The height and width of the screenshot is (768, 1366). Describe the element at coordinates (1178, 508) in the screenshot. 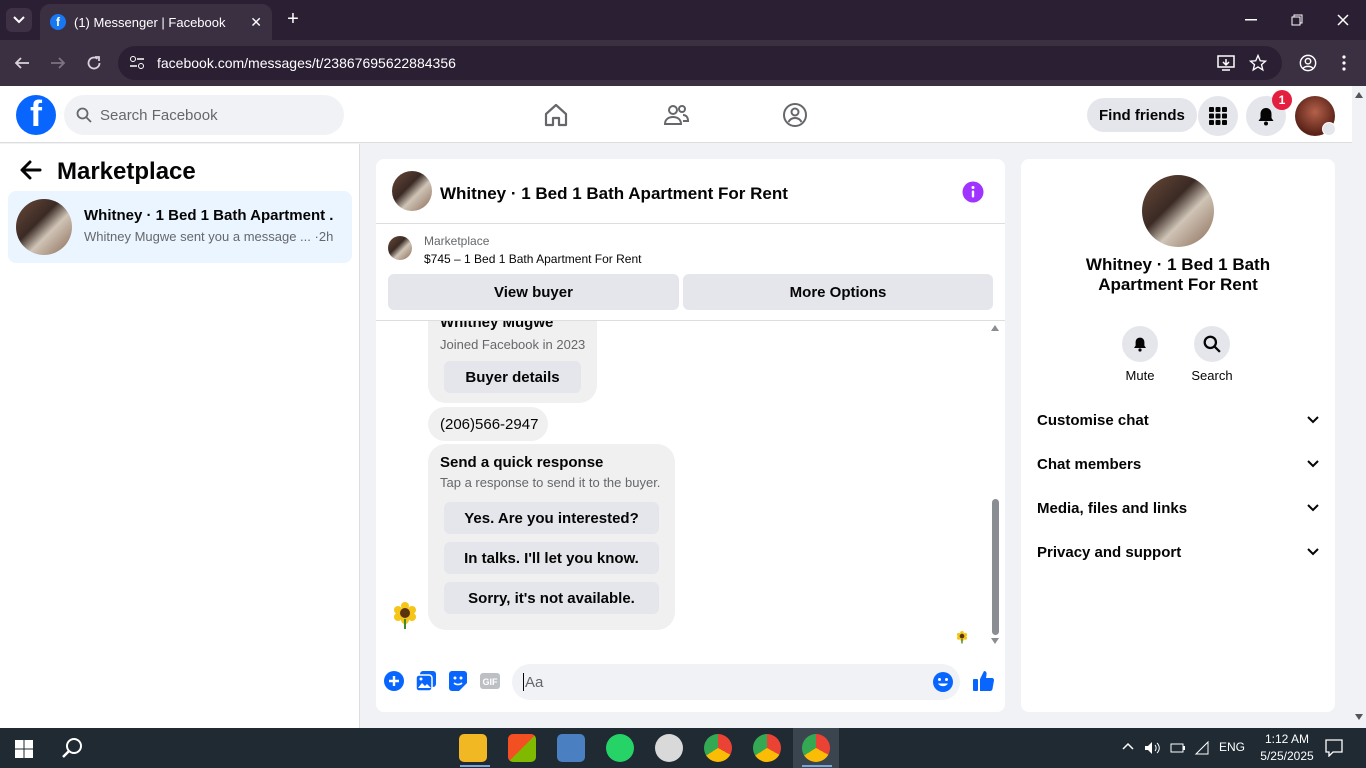

I see `media-files-links-section: Media, files and links` at that location.